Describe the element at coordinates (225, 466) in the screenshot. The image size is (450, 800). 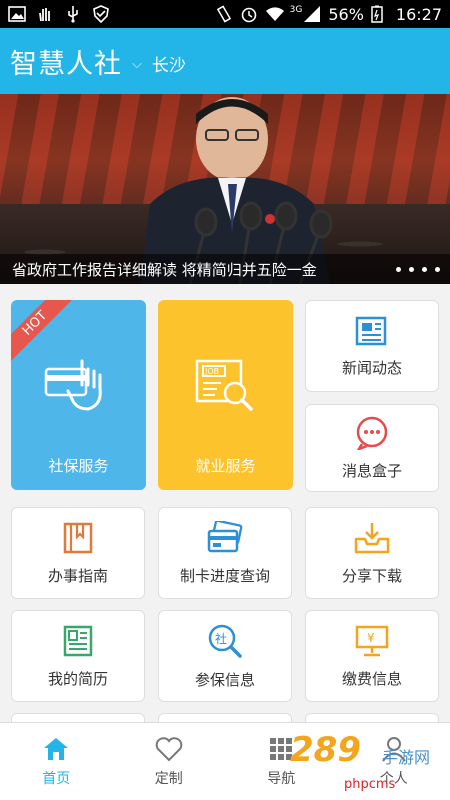
I see `tile-label: 就业服务` at that location.